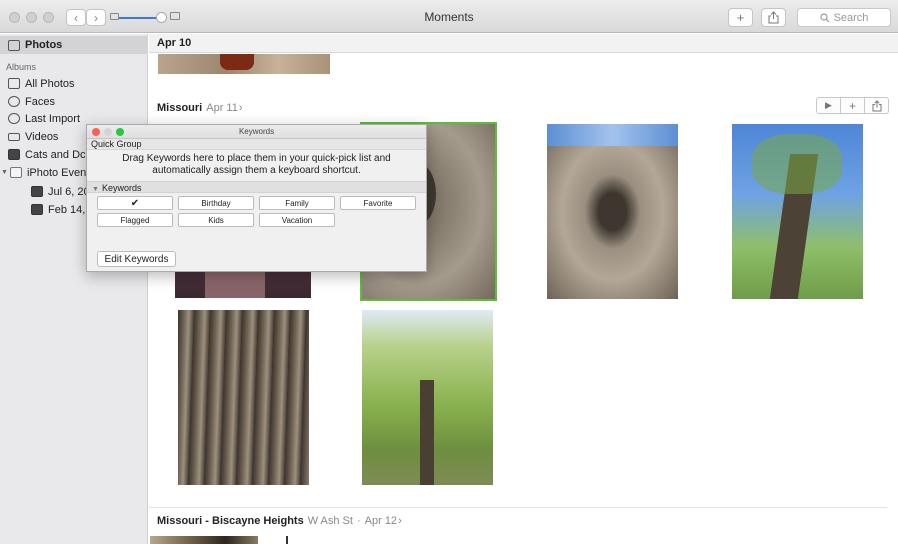  I want to click on add-to-button: +, so click(852, 105).